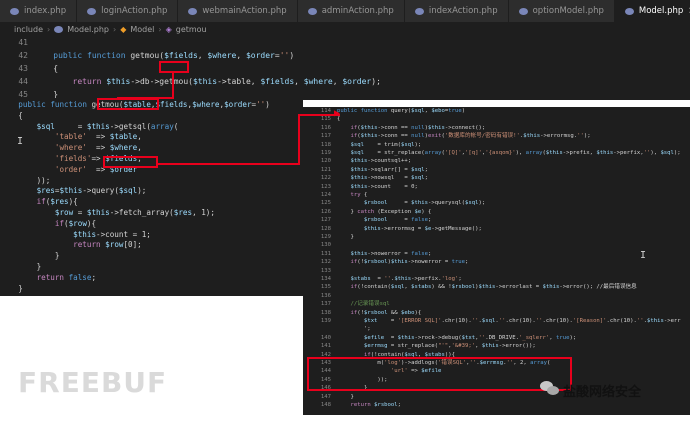 The image size is (690, 422). I want to click on line-number: 120, so click(325, 161).